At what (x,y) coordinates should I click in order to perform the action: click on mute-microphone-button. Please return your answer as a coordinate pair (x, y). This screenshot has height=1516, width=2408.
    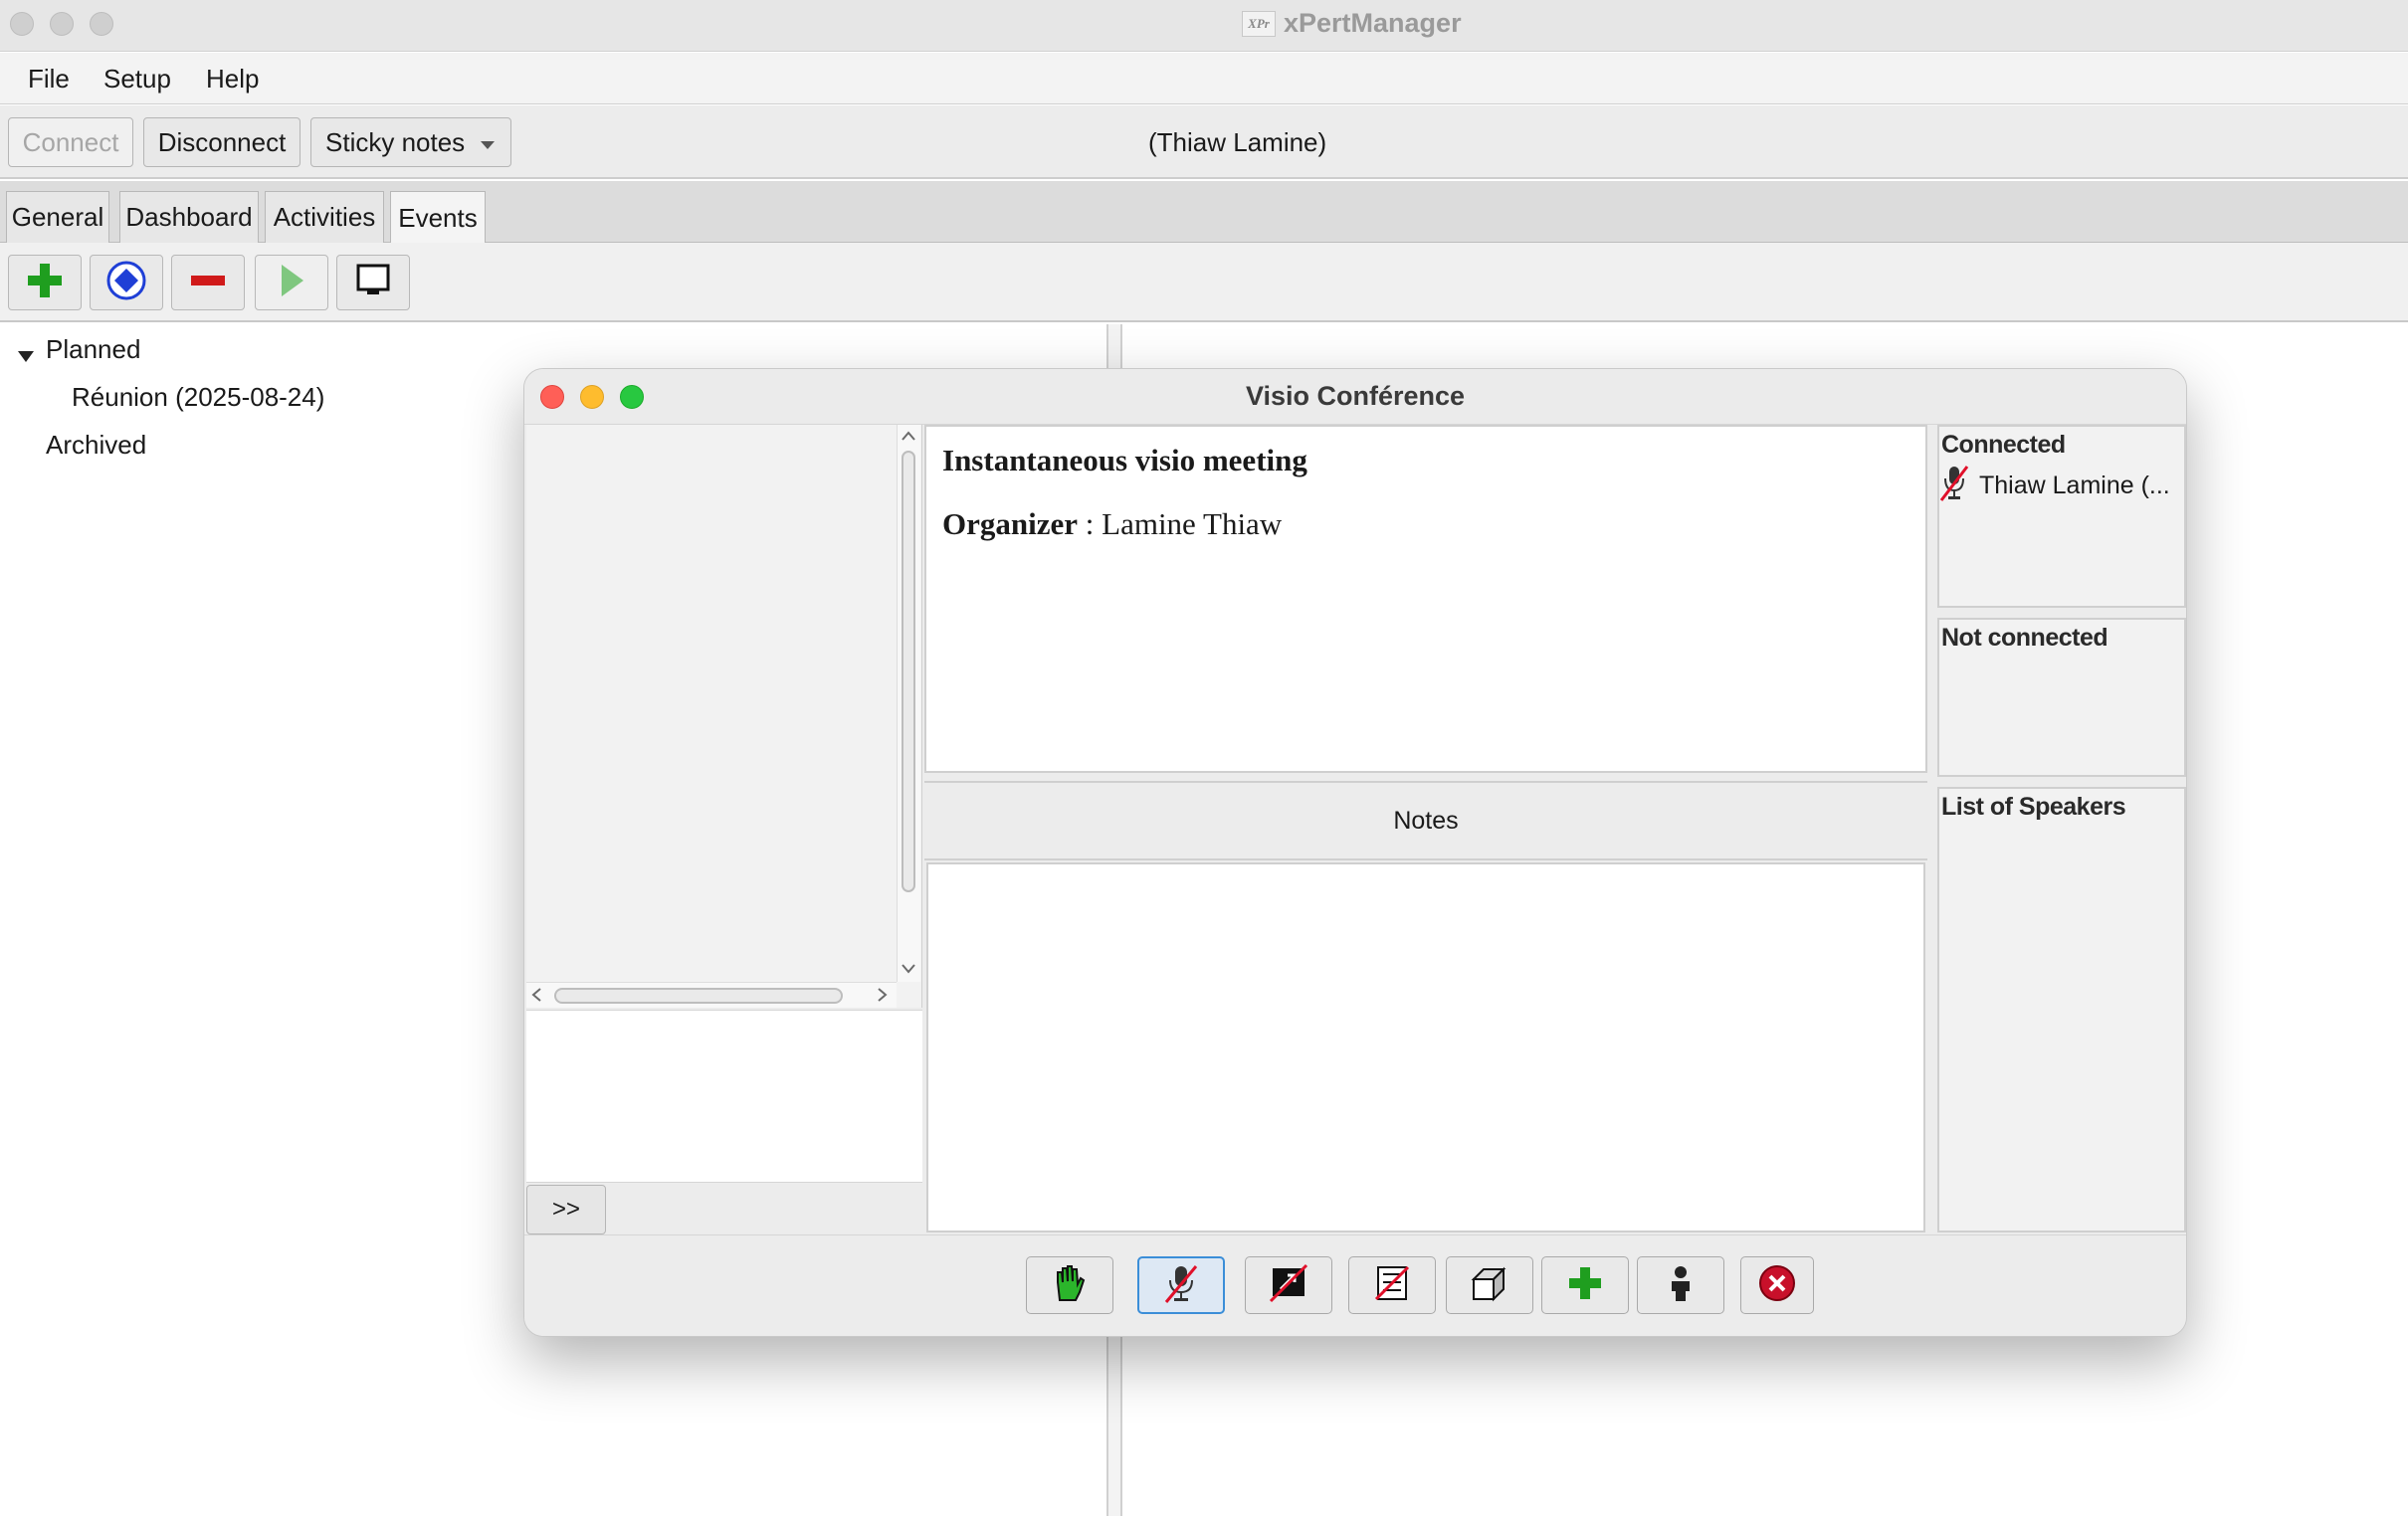
    Looking at the image, I should click on (1181, 1285).